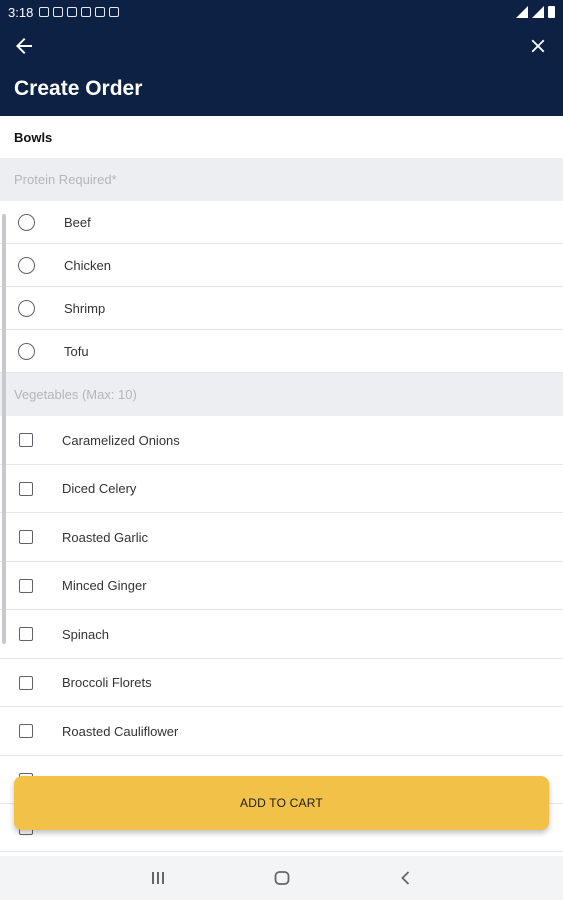 Image resolution: width=563 pixels, height=900 pixels. Describe the element at coordinates (522, 12) in the screenshot. I see `wifi-icon` at that location.